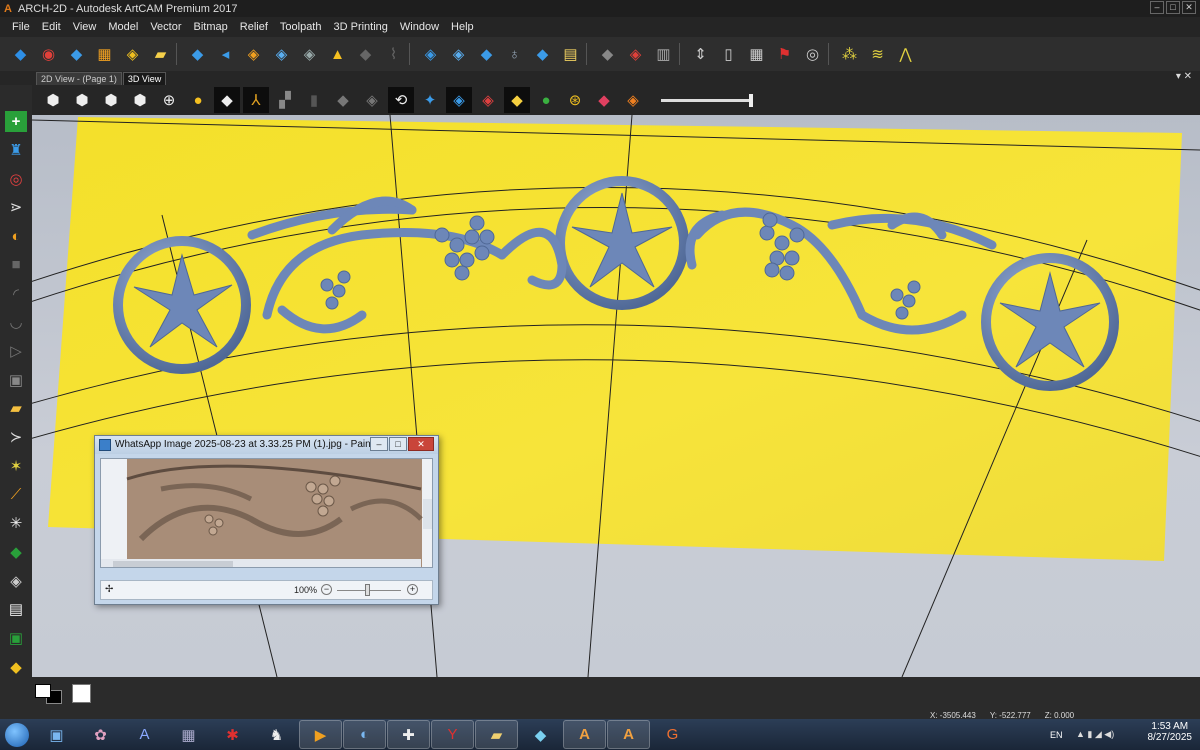 The height and width of the screenshot is (750, 1200). What do you see at coordinates (21, 27) in the screenshot?
I see `menu-file: File` at bounding box center [21, 27].